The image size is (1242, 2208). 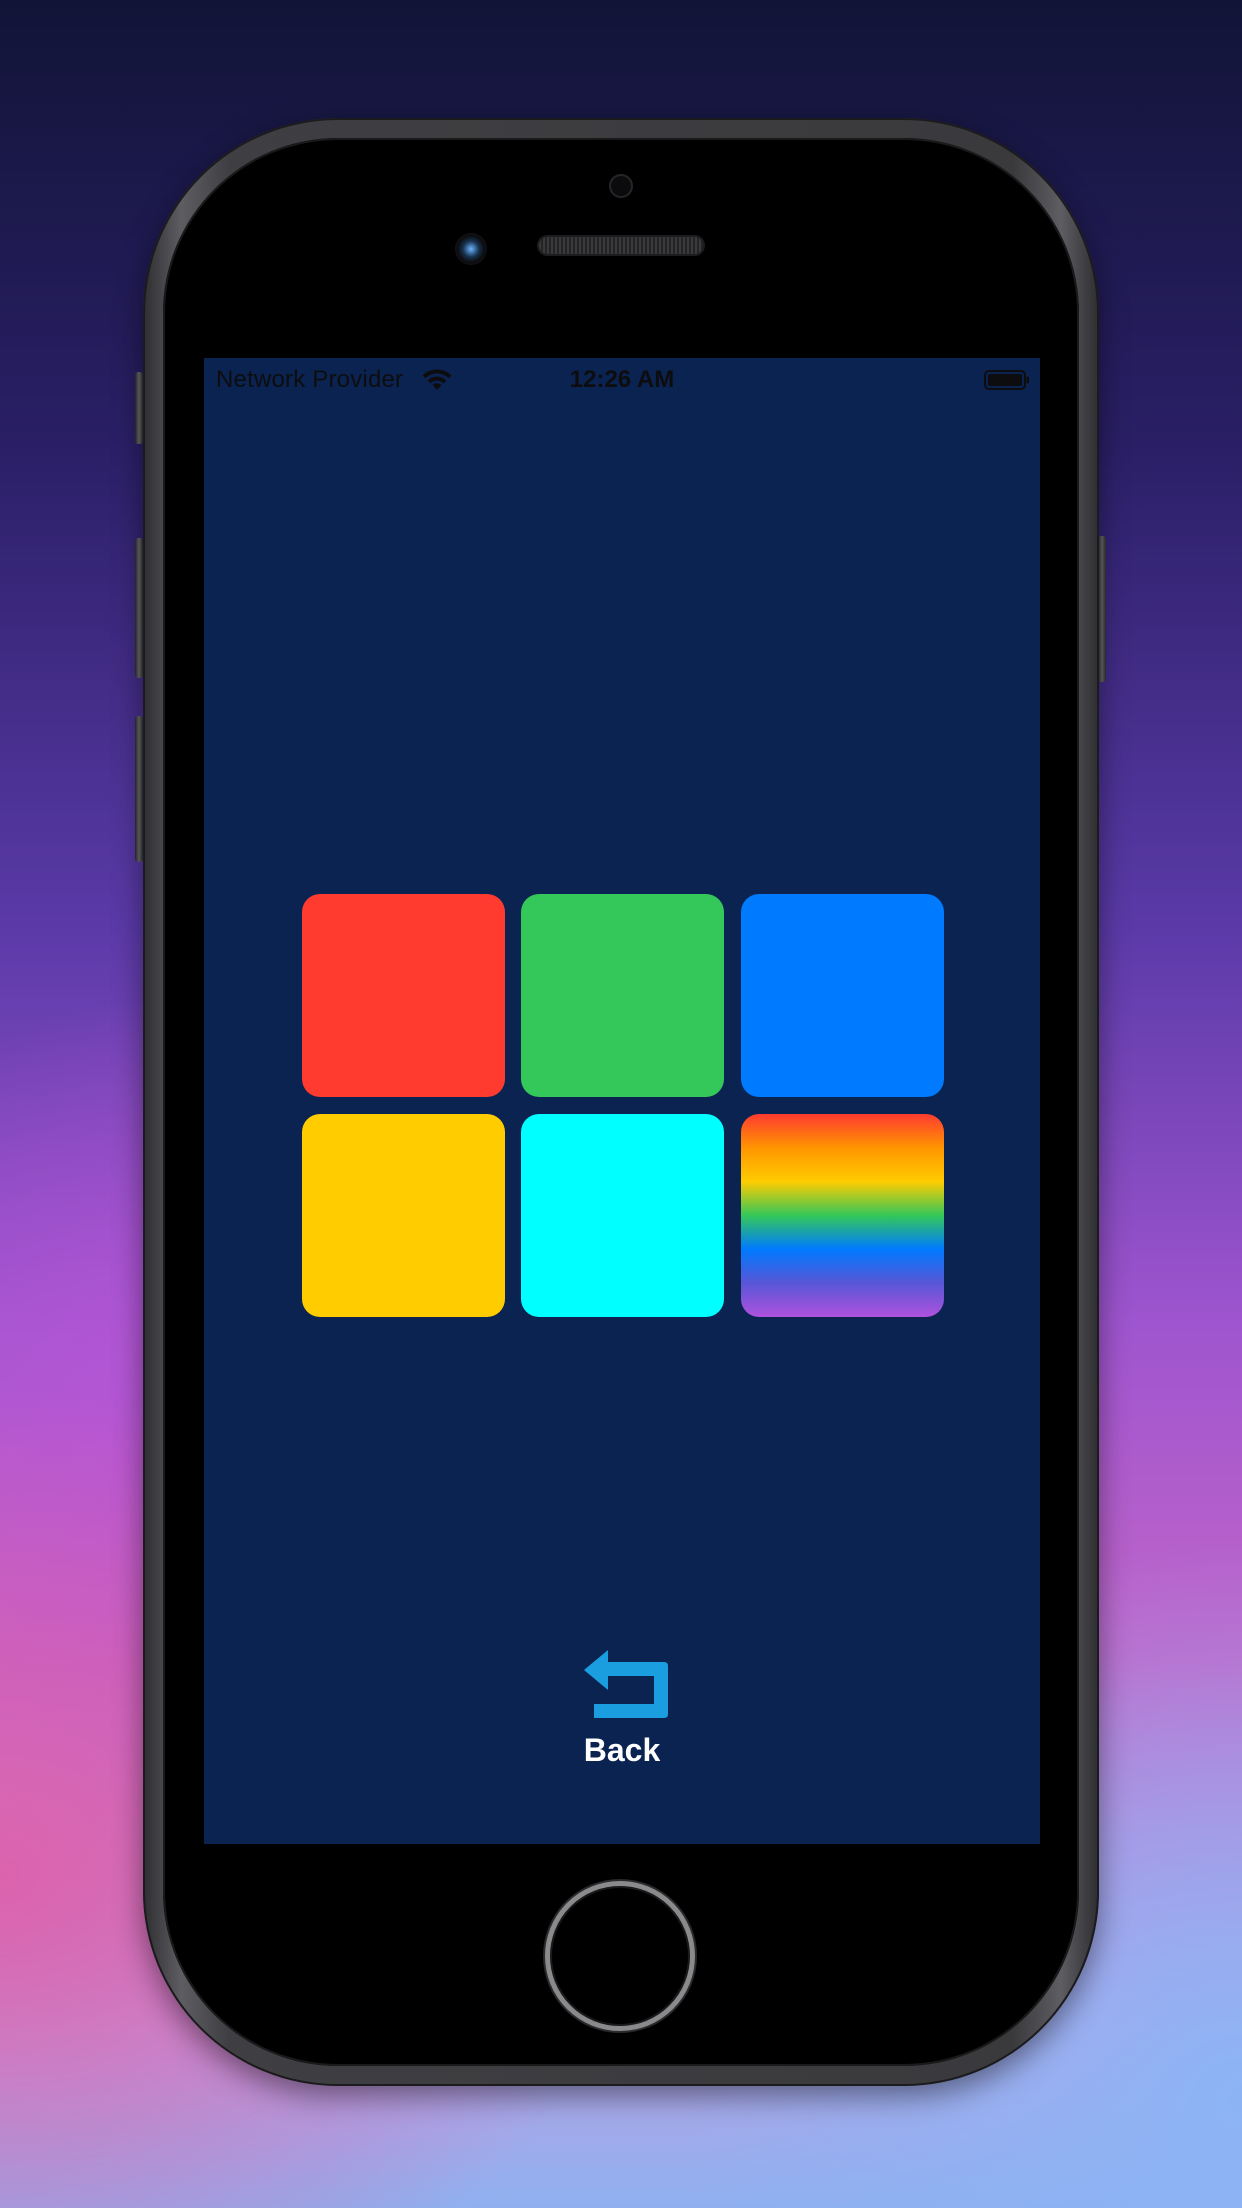 I want to click on tile-rainbow, so click(x=842, y=1215).